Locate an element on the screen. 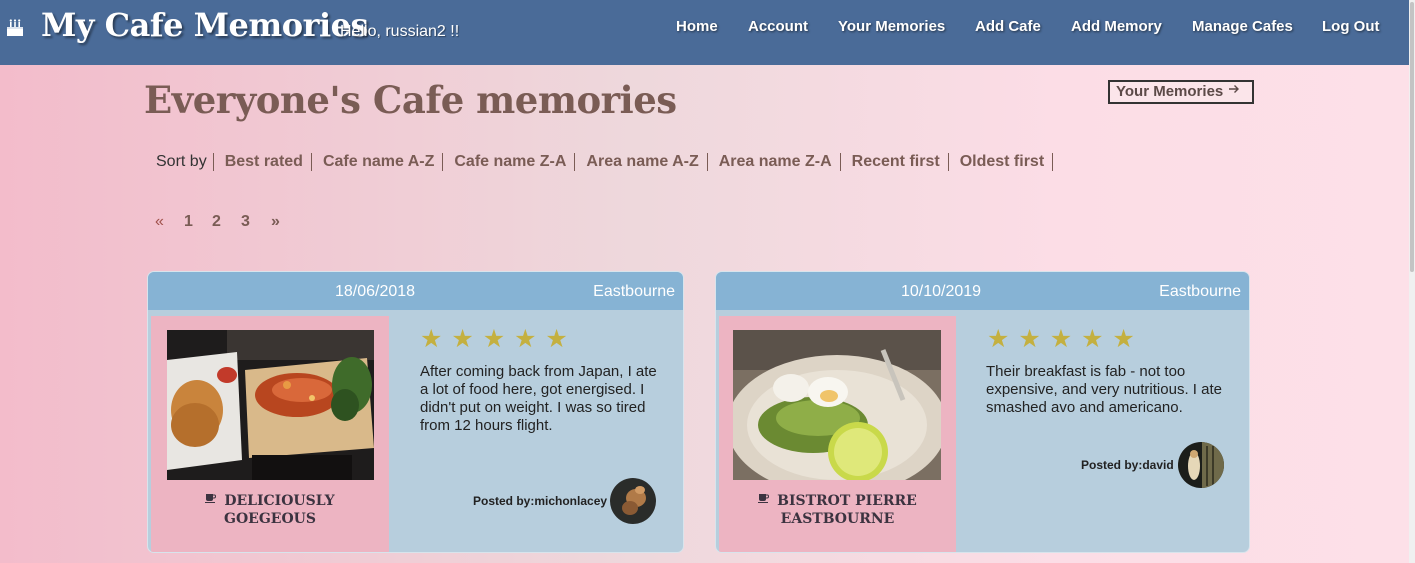 The image size is (1415, 563). memory-card-header: 18/06/2018 Eastbourne is located at coordinates (415, 291).